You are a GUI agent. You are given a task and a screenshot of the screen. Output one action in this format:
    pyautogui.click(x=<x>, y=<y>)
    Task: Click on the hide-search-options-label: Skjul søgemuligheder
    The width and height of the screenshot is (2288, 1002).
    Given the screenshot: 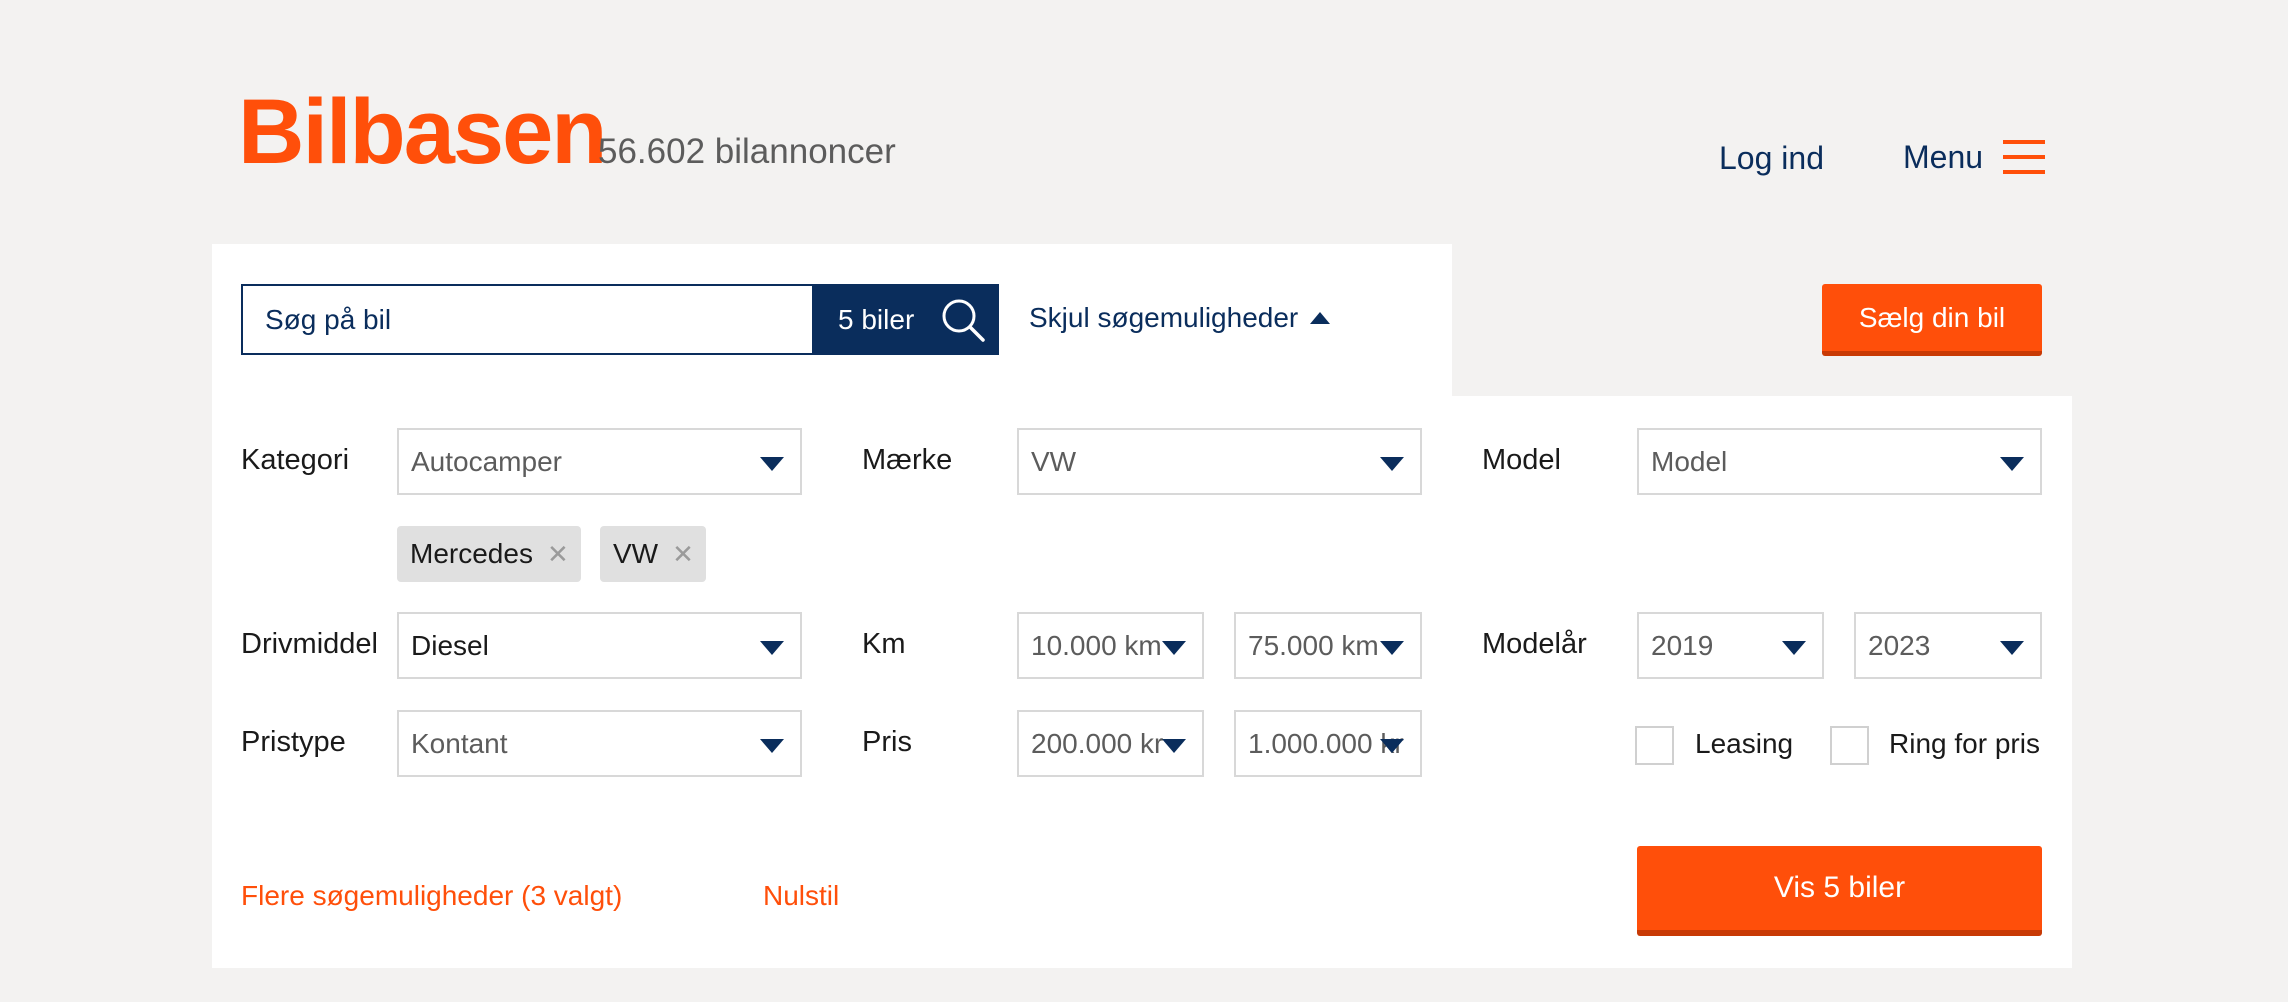 What is the action you would take?
    pyautogui.click(x=1164, y=317)
    